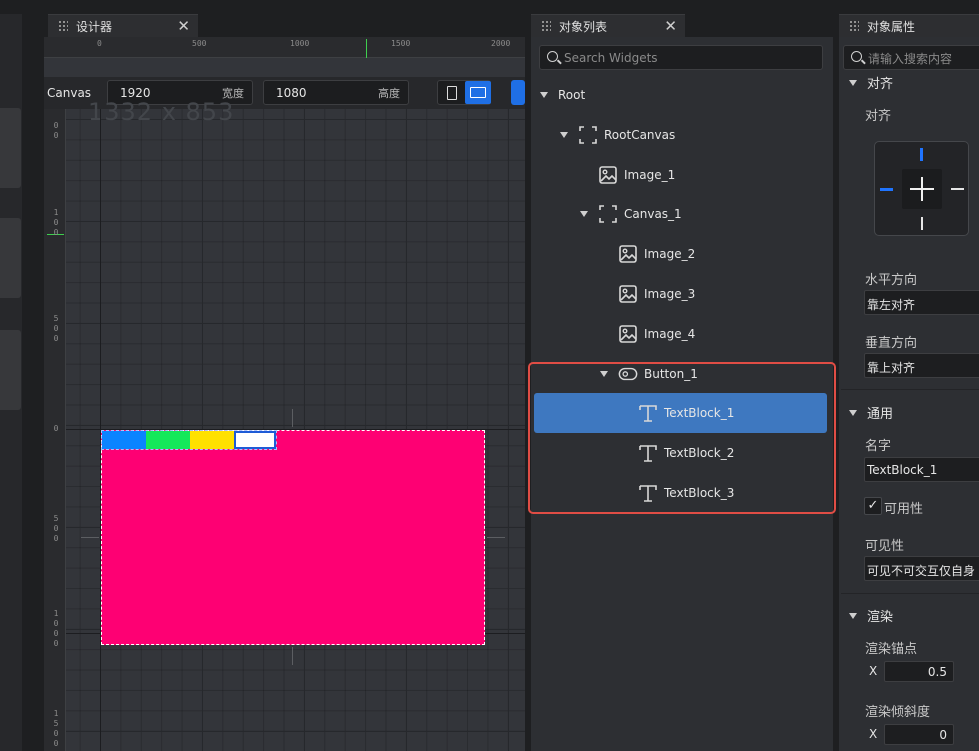 This screenshot has width=979, height=751. What do you see at coordinates (878, 116) in the screenshot?
I see `align-label: 对齐` at bounding box center [878, 116].